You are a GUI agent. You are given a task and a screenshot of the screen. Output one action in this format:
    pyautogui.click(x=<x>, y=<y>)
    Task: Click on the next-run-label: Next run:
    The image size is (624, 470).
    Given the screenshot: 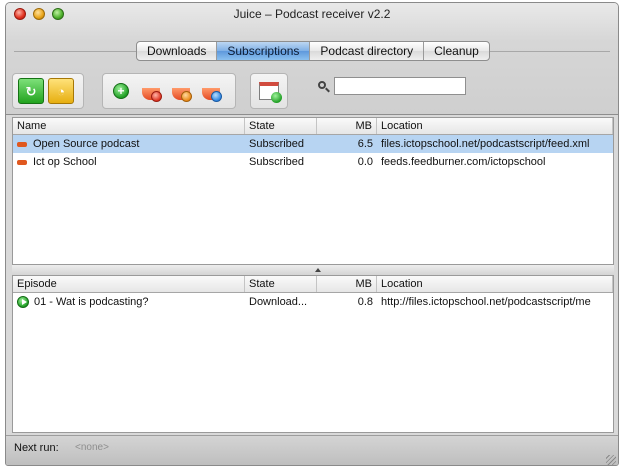 What is the action you would take?
    pyautogui.click(x=36, y=448)
    